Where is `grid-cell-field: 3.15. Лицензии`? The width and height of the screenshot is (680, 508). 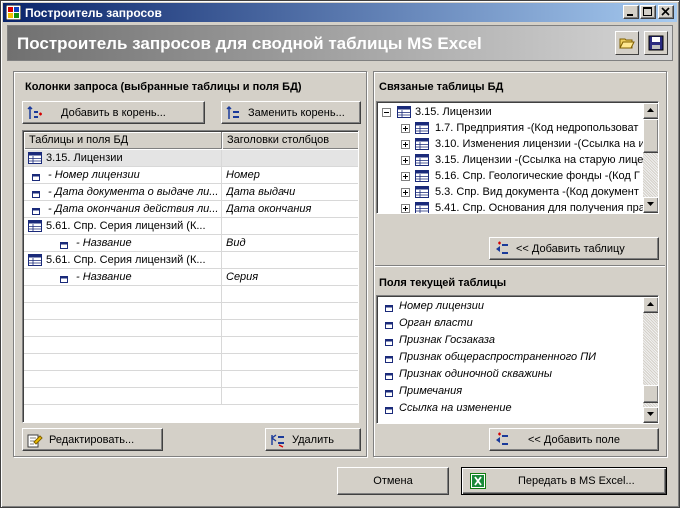
grid-cell-field: 3.15. Лицензии is located at coordinates (123, 158).